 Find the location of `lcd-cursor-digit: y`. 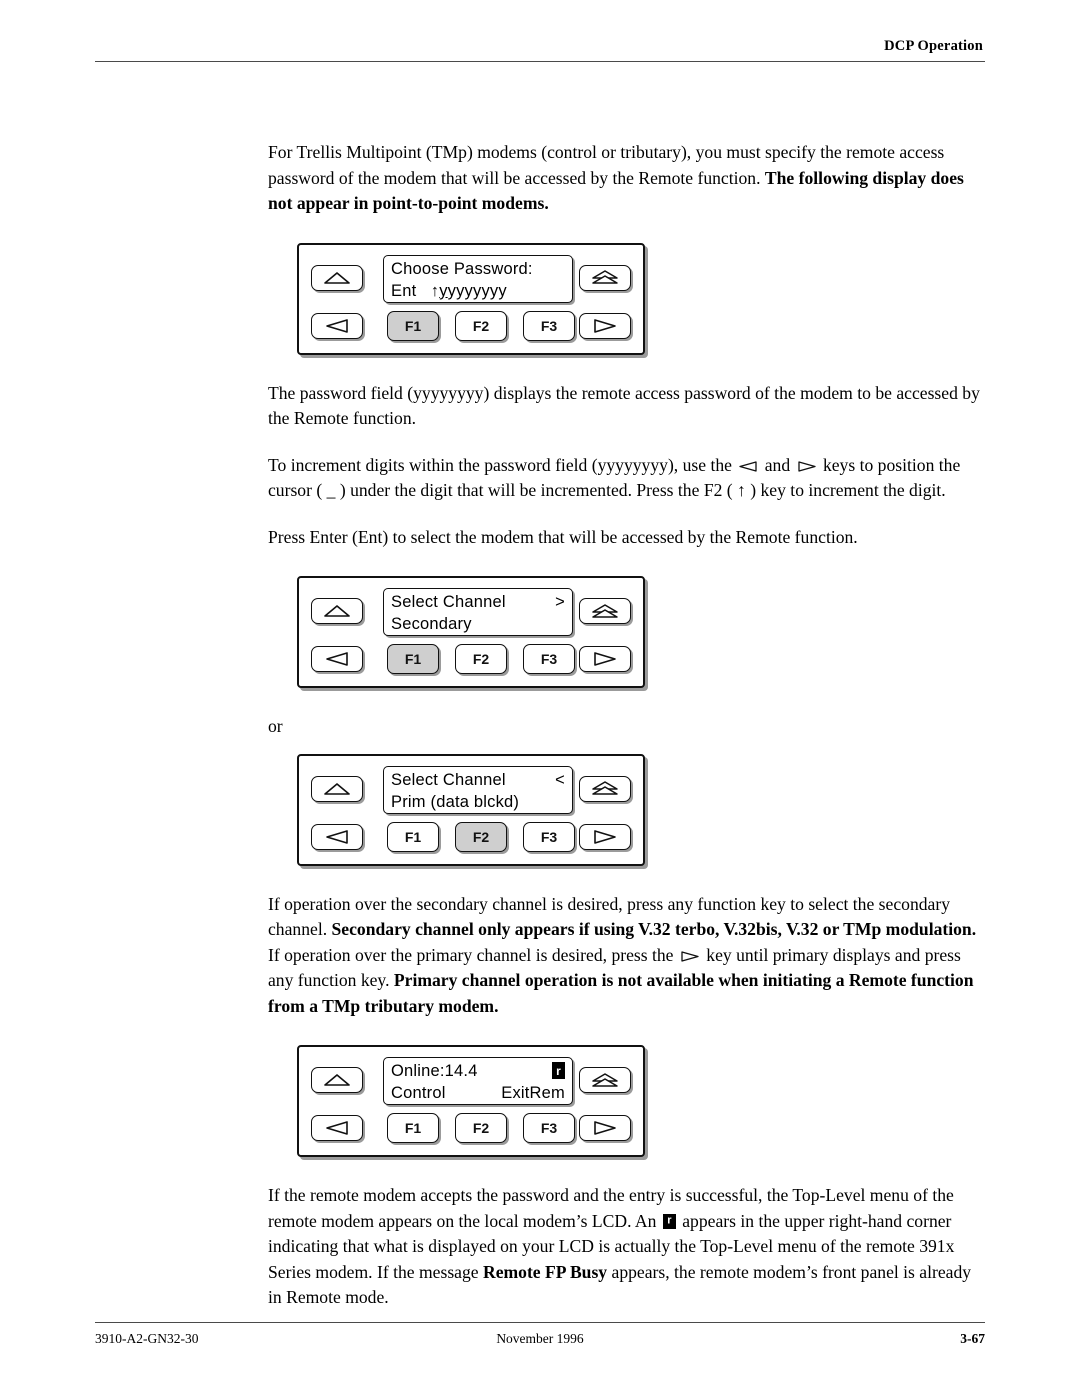

lcd-cursor-digit: y is located at coordinates (443, 290).